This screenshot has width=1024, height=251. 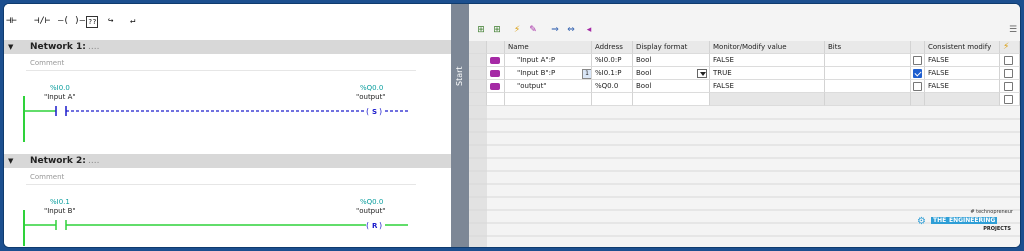 What do you see at coordinates (702, 73) in the screenshot?
I see `format-dropdown-icon` at bounding box center [702, 73].